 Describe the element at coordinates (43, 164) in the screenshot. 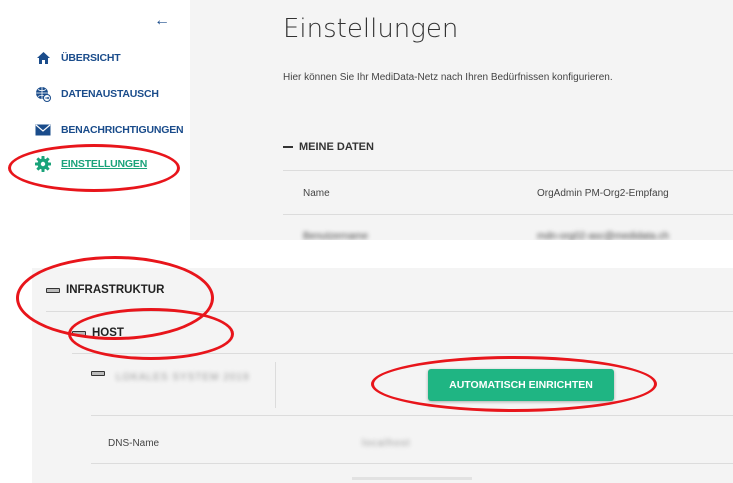

I see `gear-icon` at that location.